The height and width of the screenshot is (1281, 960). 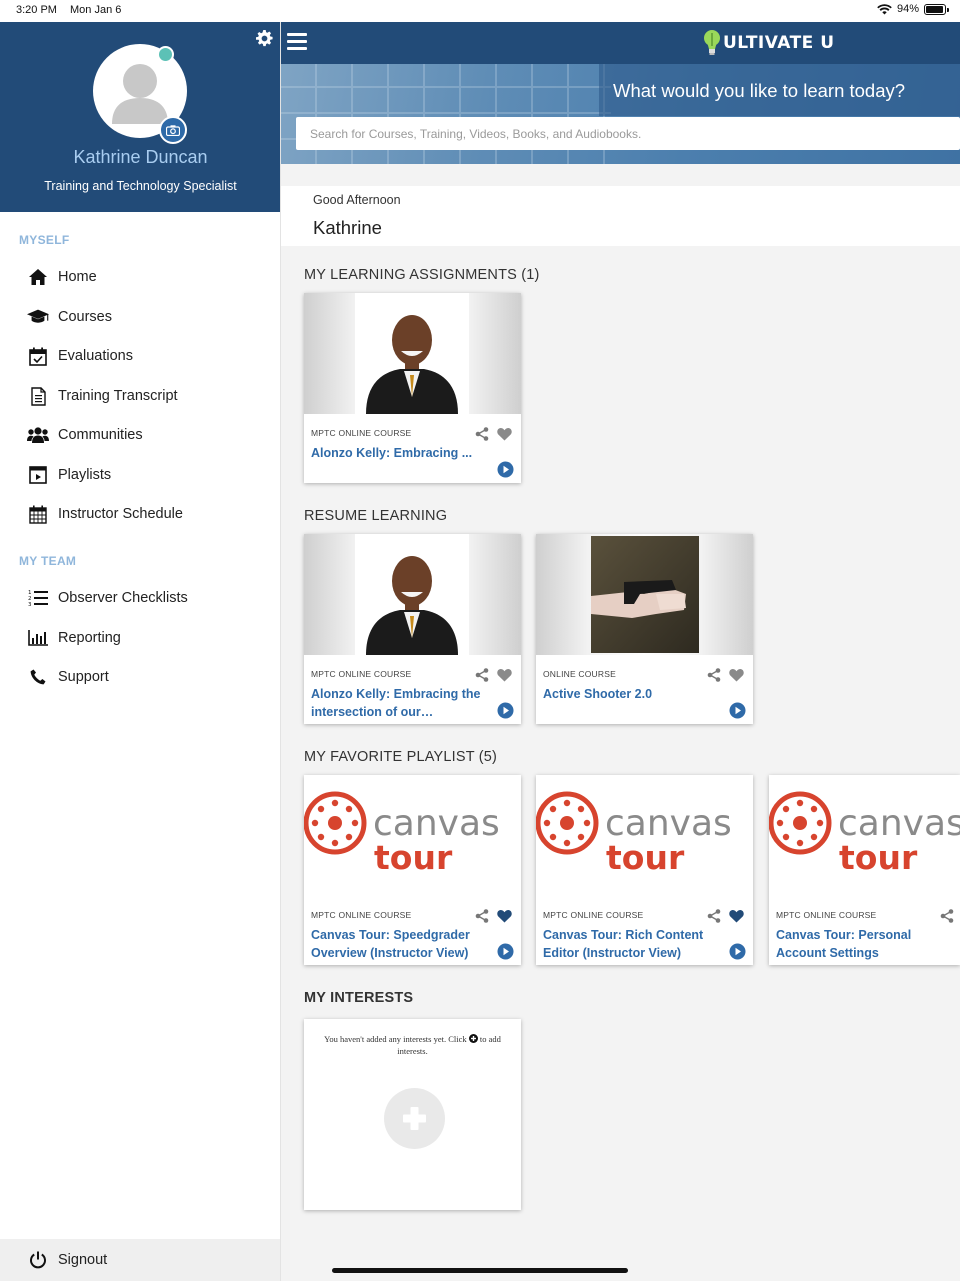 I want to click on user-name: Kathrine Duncan, so click(x=140, y=157).